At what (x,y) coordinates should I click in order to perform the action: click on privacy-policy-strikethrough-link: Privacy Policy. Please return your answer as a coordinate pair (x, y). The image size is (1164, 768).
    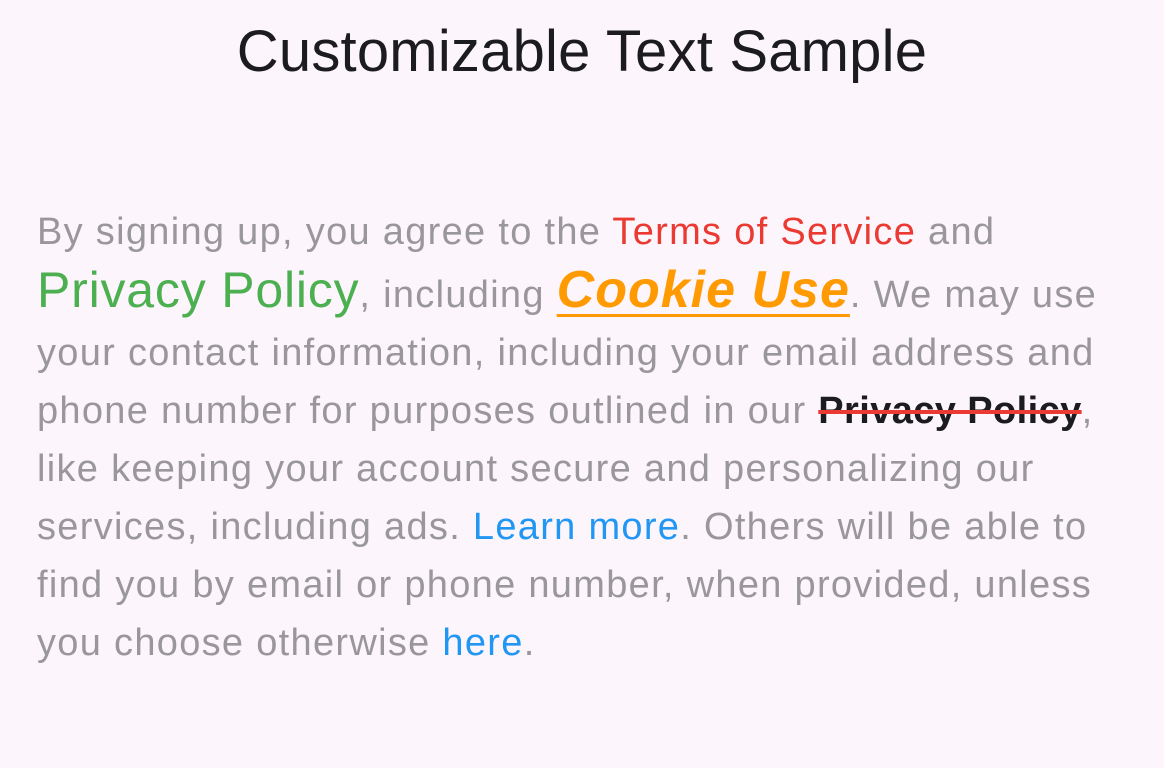
    Looking at the image, I should click on (949, 411).